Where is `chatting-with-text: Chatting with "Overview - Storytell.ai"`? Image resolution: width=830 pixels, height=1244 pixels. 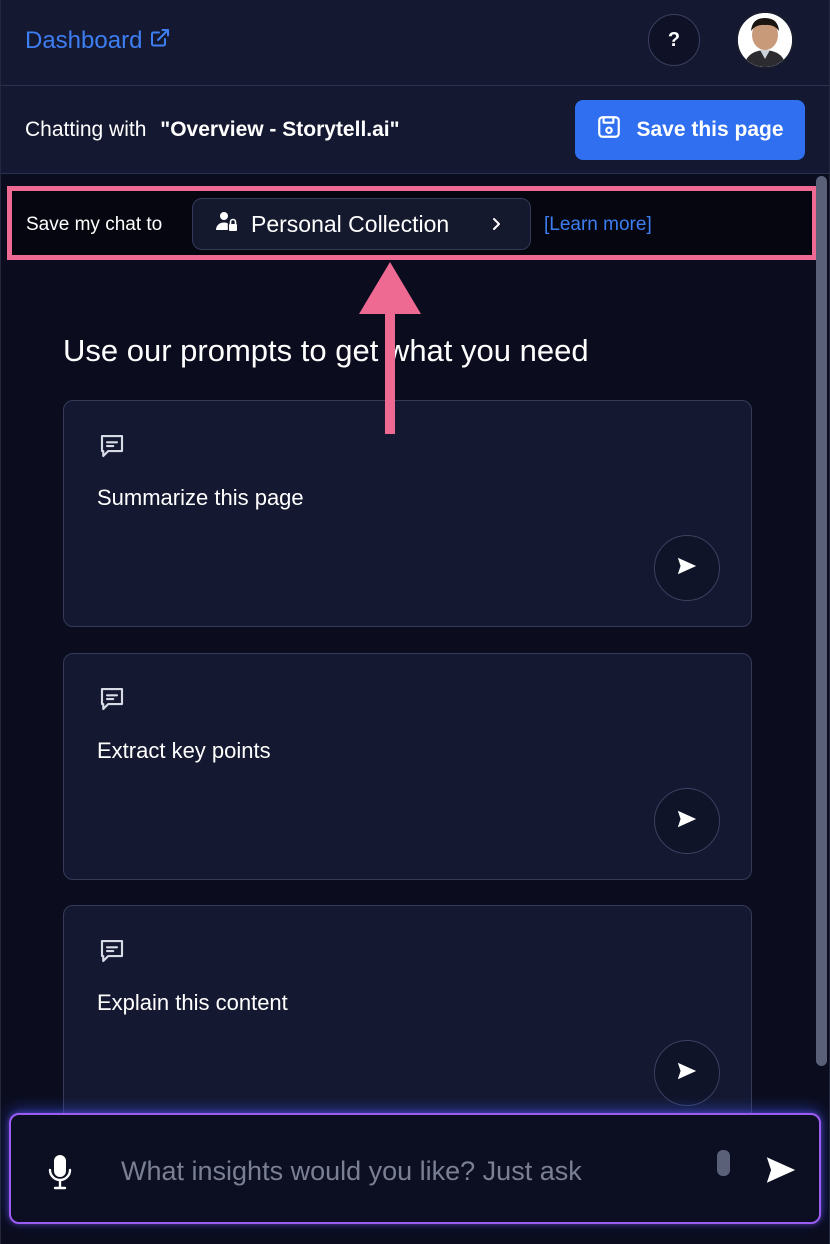
chatting-with-text: Chatting with "Overview - Storytell.ai" is located at coordinates (212, 130).